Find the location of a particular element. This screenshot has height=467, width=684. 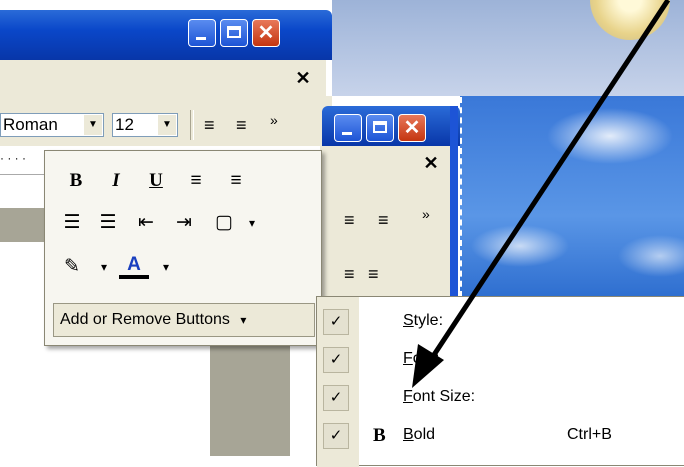

justify-icon: ≡ is located at coordinates (373, 274).